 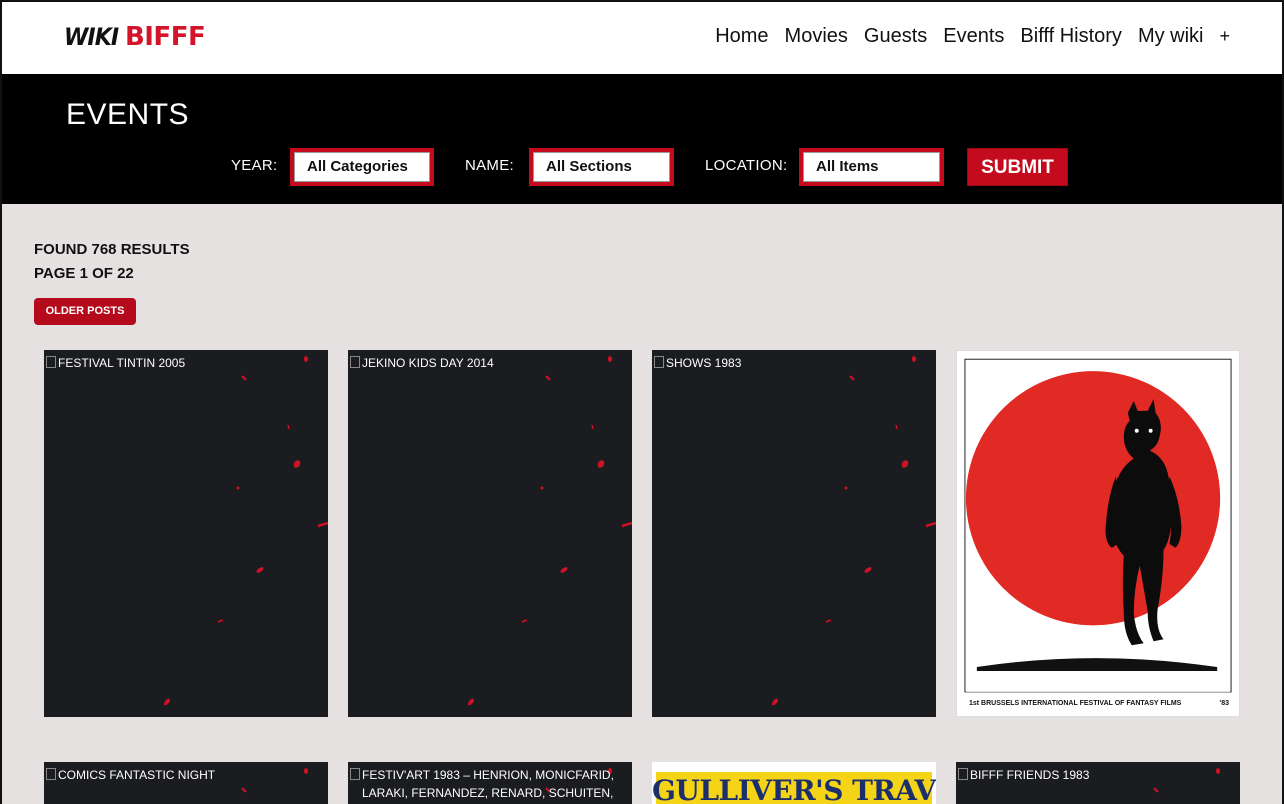 I want to click on nav-my-wiki: My wiki, so click(x=1171, y=36).